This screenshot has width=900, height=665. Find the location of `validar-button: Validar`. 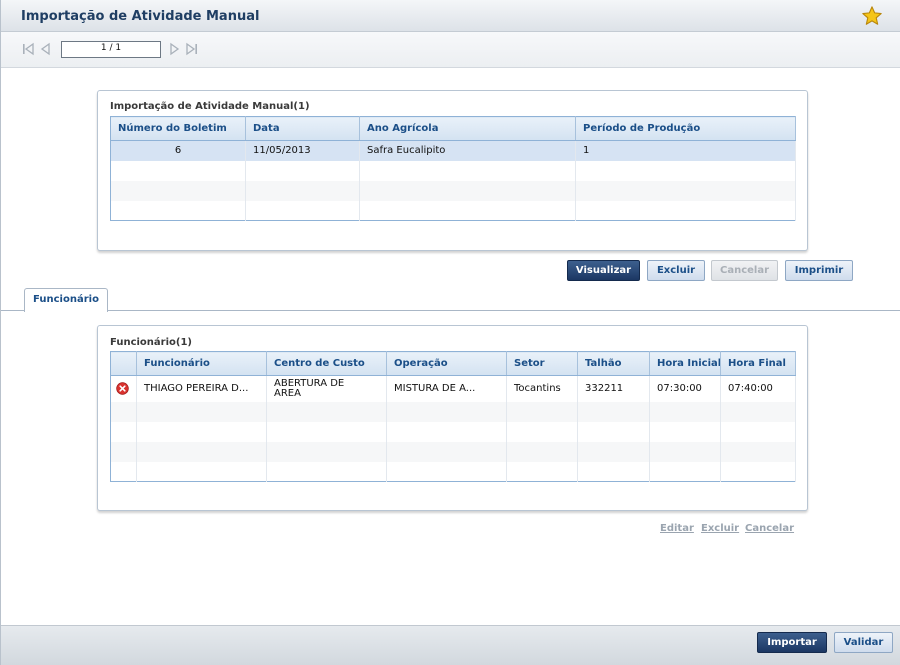

validar-button: Validar is located at coordinates (863, 642).